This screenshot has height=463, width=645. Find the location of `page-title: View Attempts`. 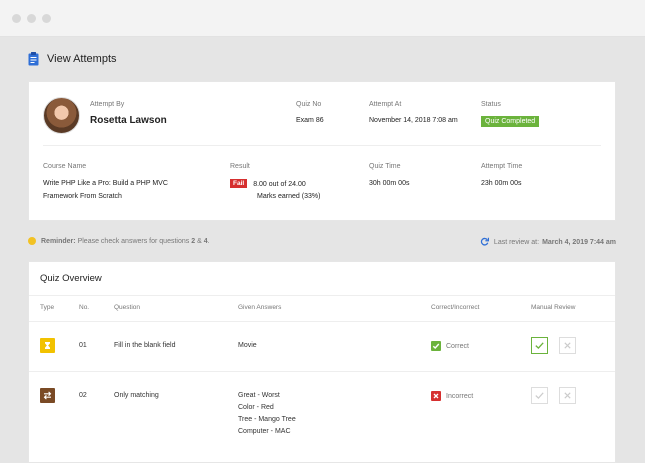

page-title: View Attempts is located at coordinates (82, 59).